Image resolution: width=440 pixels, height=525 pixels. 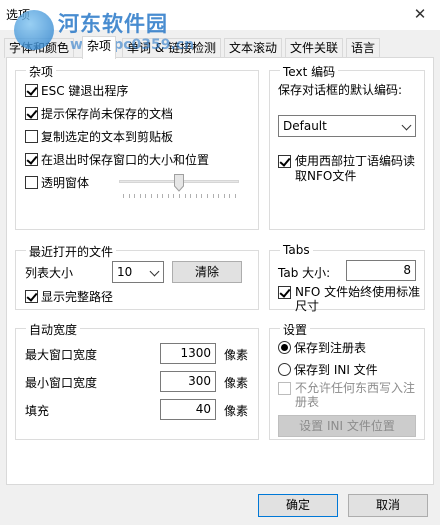 I want to click on max-width-label: 最大窗口宽度, so click(x=61, y=355).